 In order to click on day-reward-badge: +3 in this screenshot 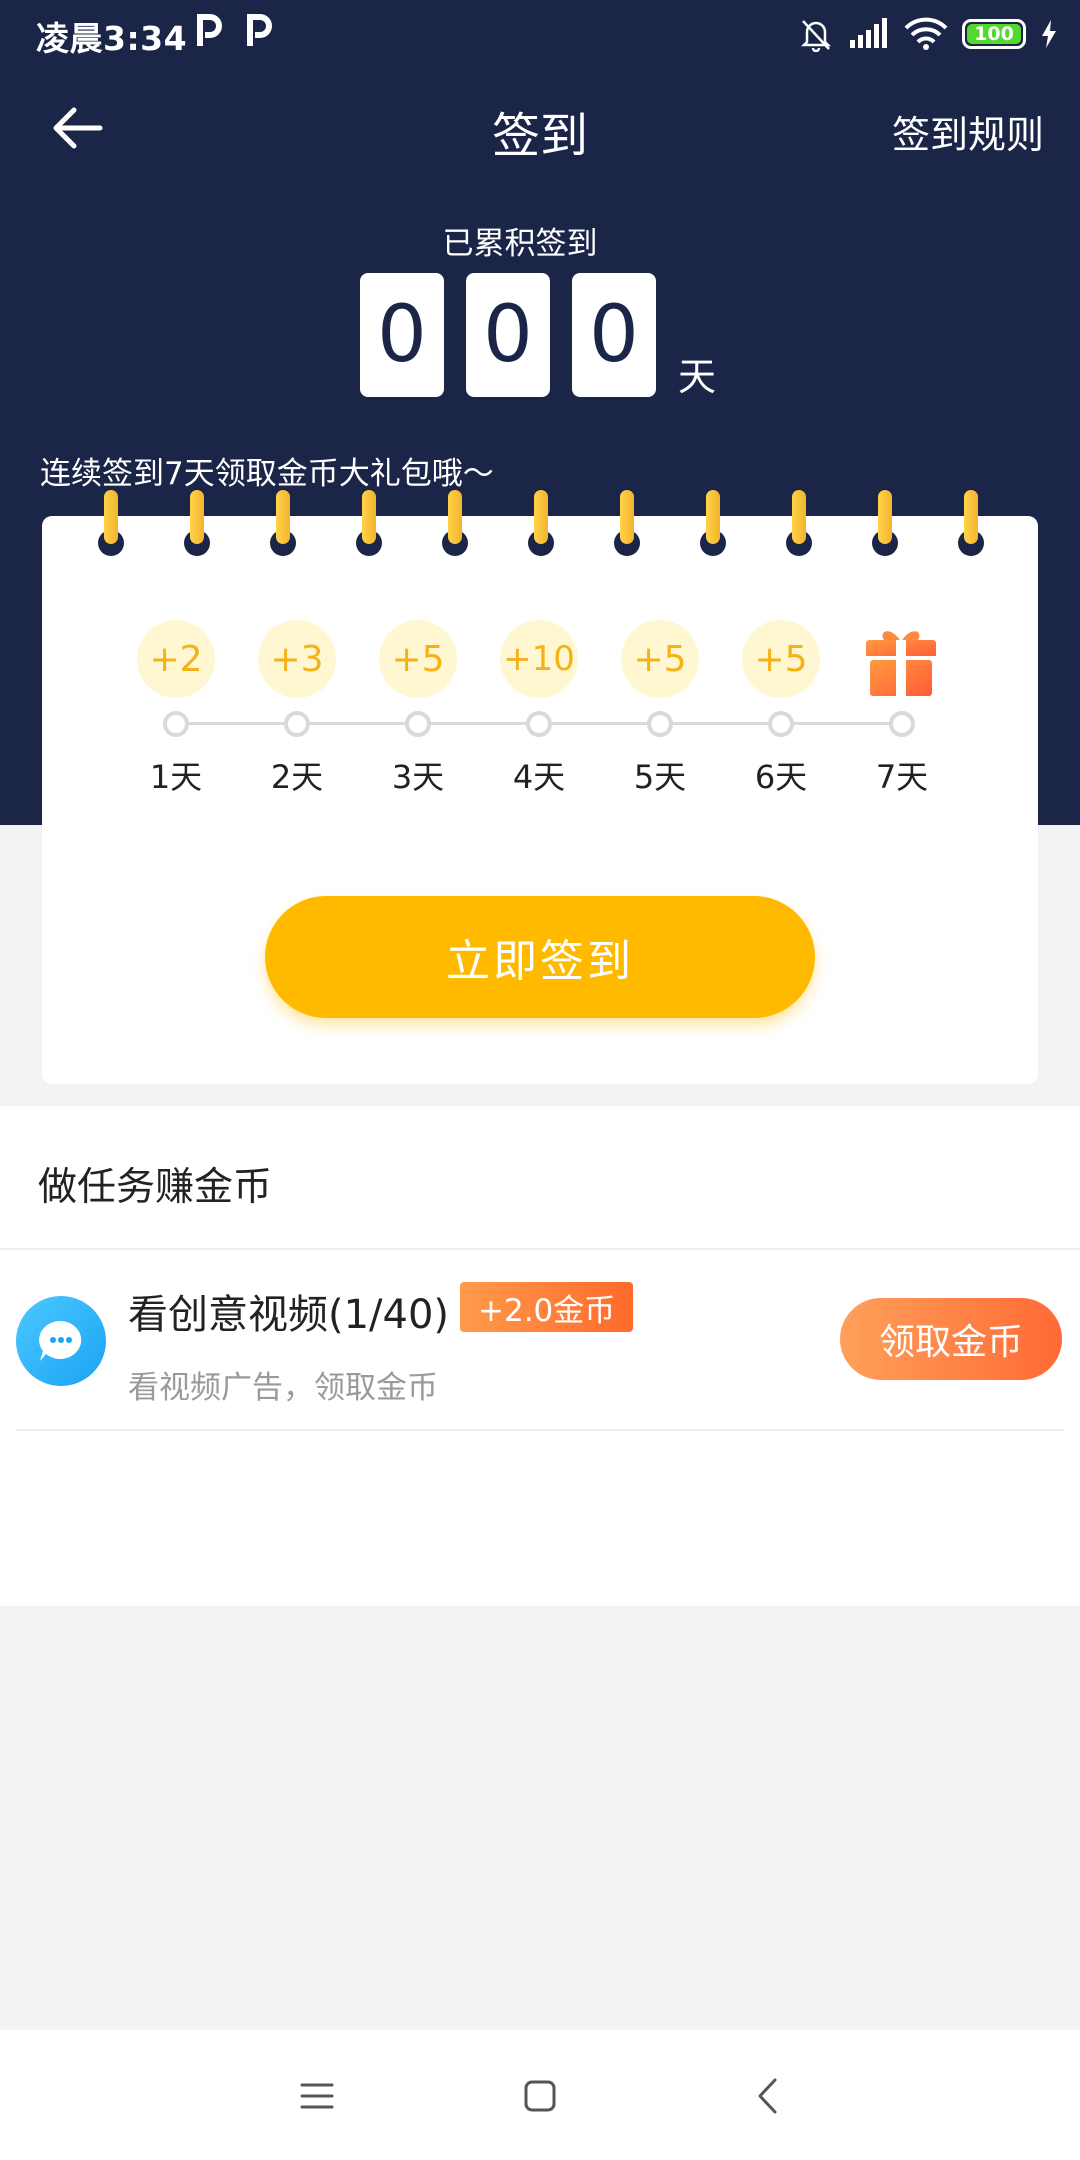, I will do `click(297, 659)`.